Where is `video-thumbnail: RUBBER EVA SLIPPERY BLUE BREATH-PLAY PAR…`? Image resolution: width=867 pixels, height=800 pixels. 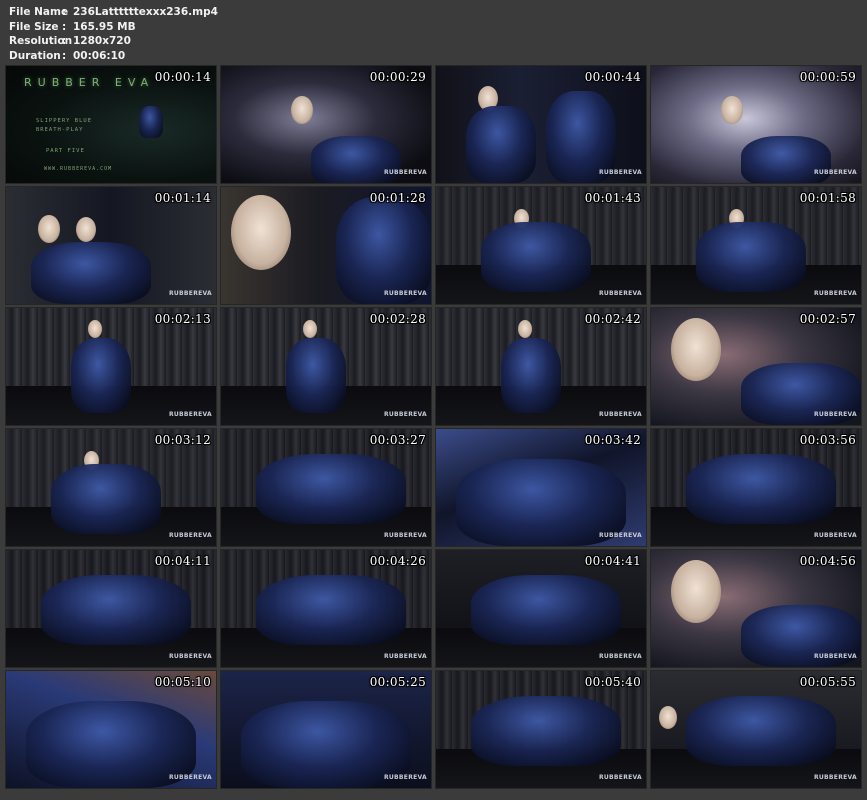
video-thumbnail: RUBBER EVA SLIPPERY BLUE BREATH-PLAY PAR… is located at coordinates (111, 124).